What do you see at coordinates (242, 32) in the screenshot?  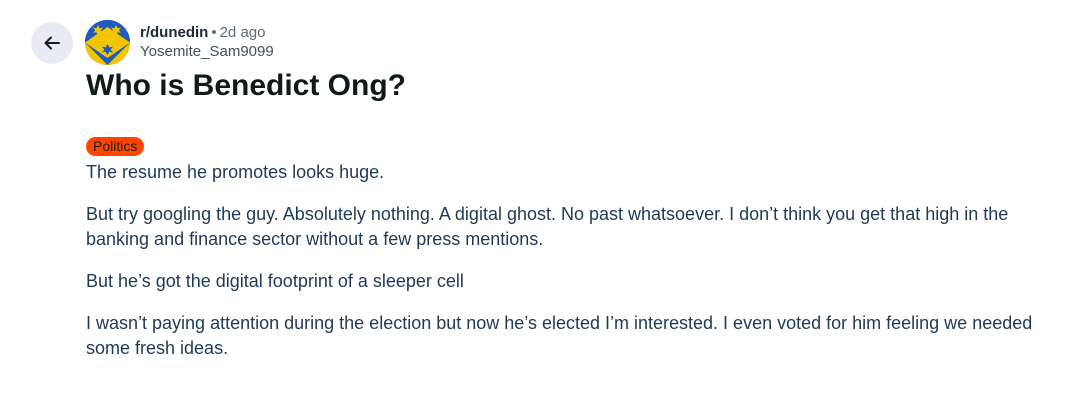 I see `post-age: 2d ago` at bounding box center [242, 32].